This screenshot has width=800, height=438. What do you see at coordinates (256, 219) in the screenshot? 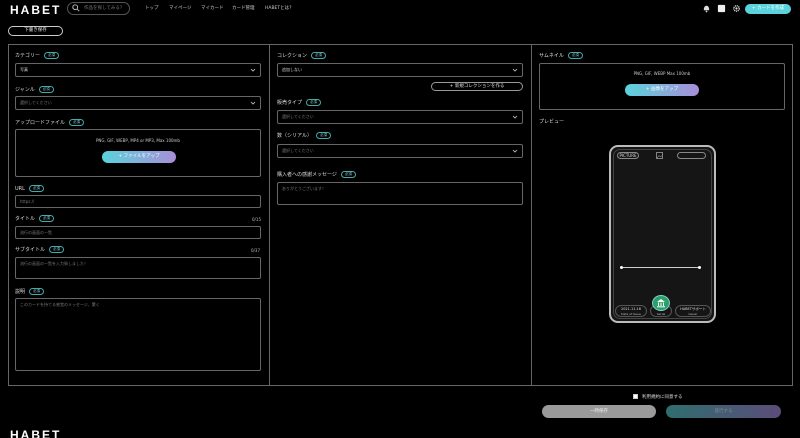
I see `title-count: 0/15` at bounding box center [256, 219].